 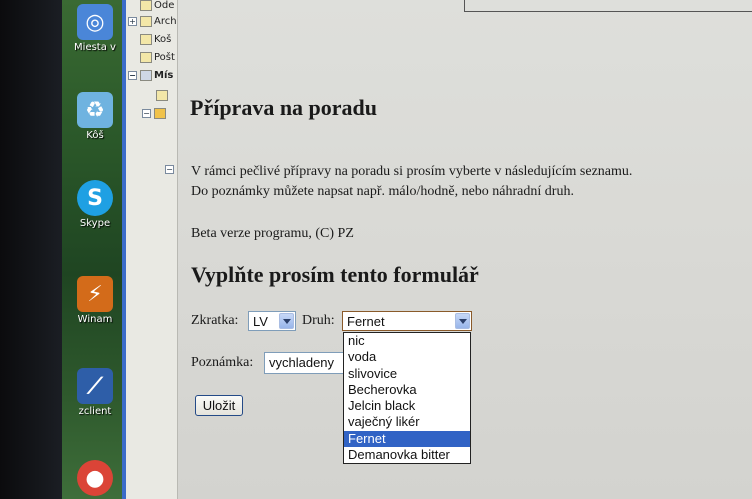 What do you see at coordinates (407, 390) in the screenshot?
I see `dropdown-option: Becherovka` at bounding box center [407, 390].